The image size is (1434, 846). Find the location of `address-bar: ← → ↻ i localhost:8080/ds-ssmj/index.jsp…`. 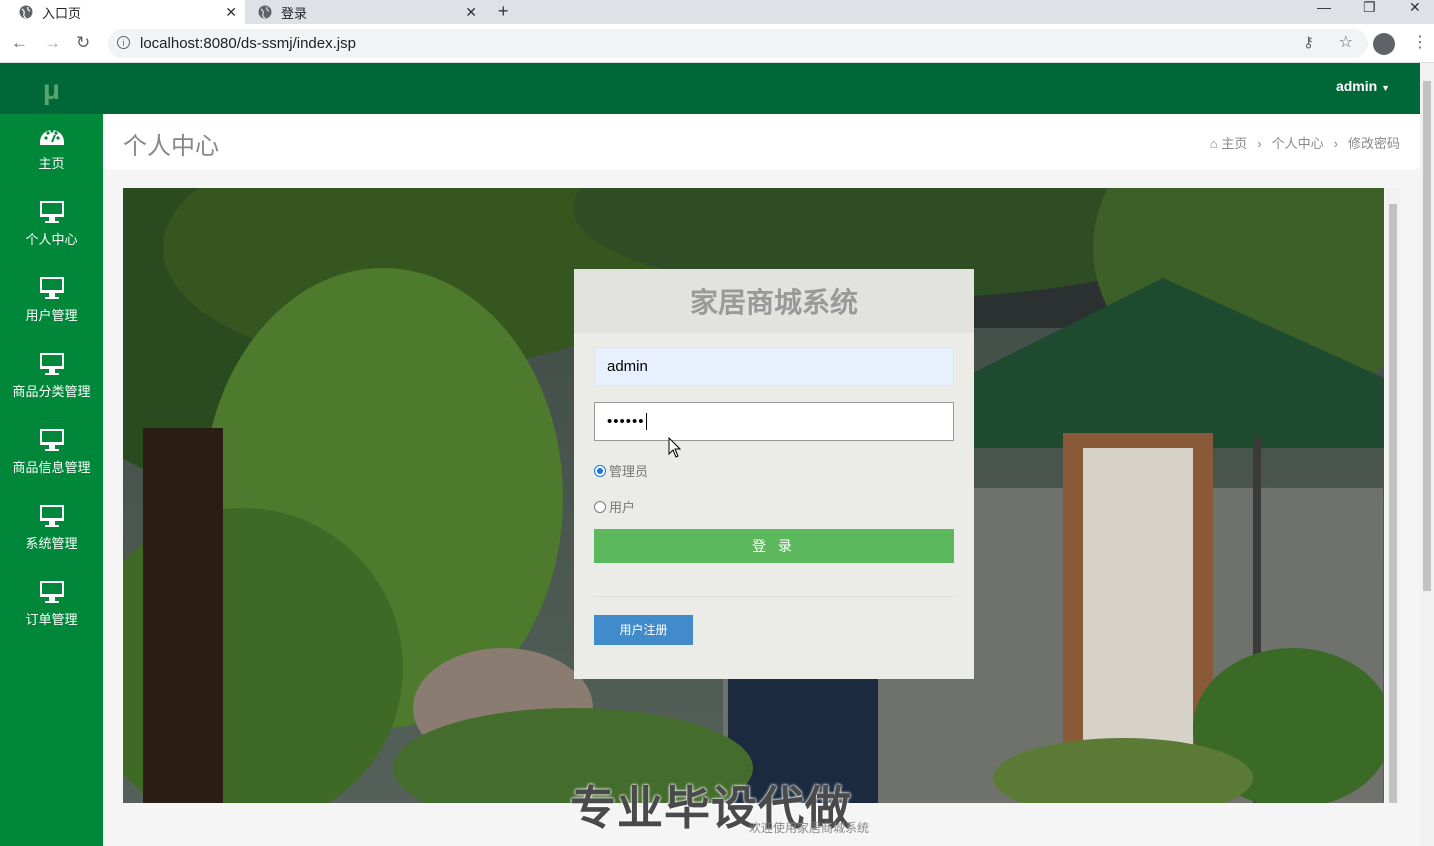

address-bar: ← → ↻ i localhost:8080/ds-ssmj/index.jsp… is located at coordinates (717, 43).